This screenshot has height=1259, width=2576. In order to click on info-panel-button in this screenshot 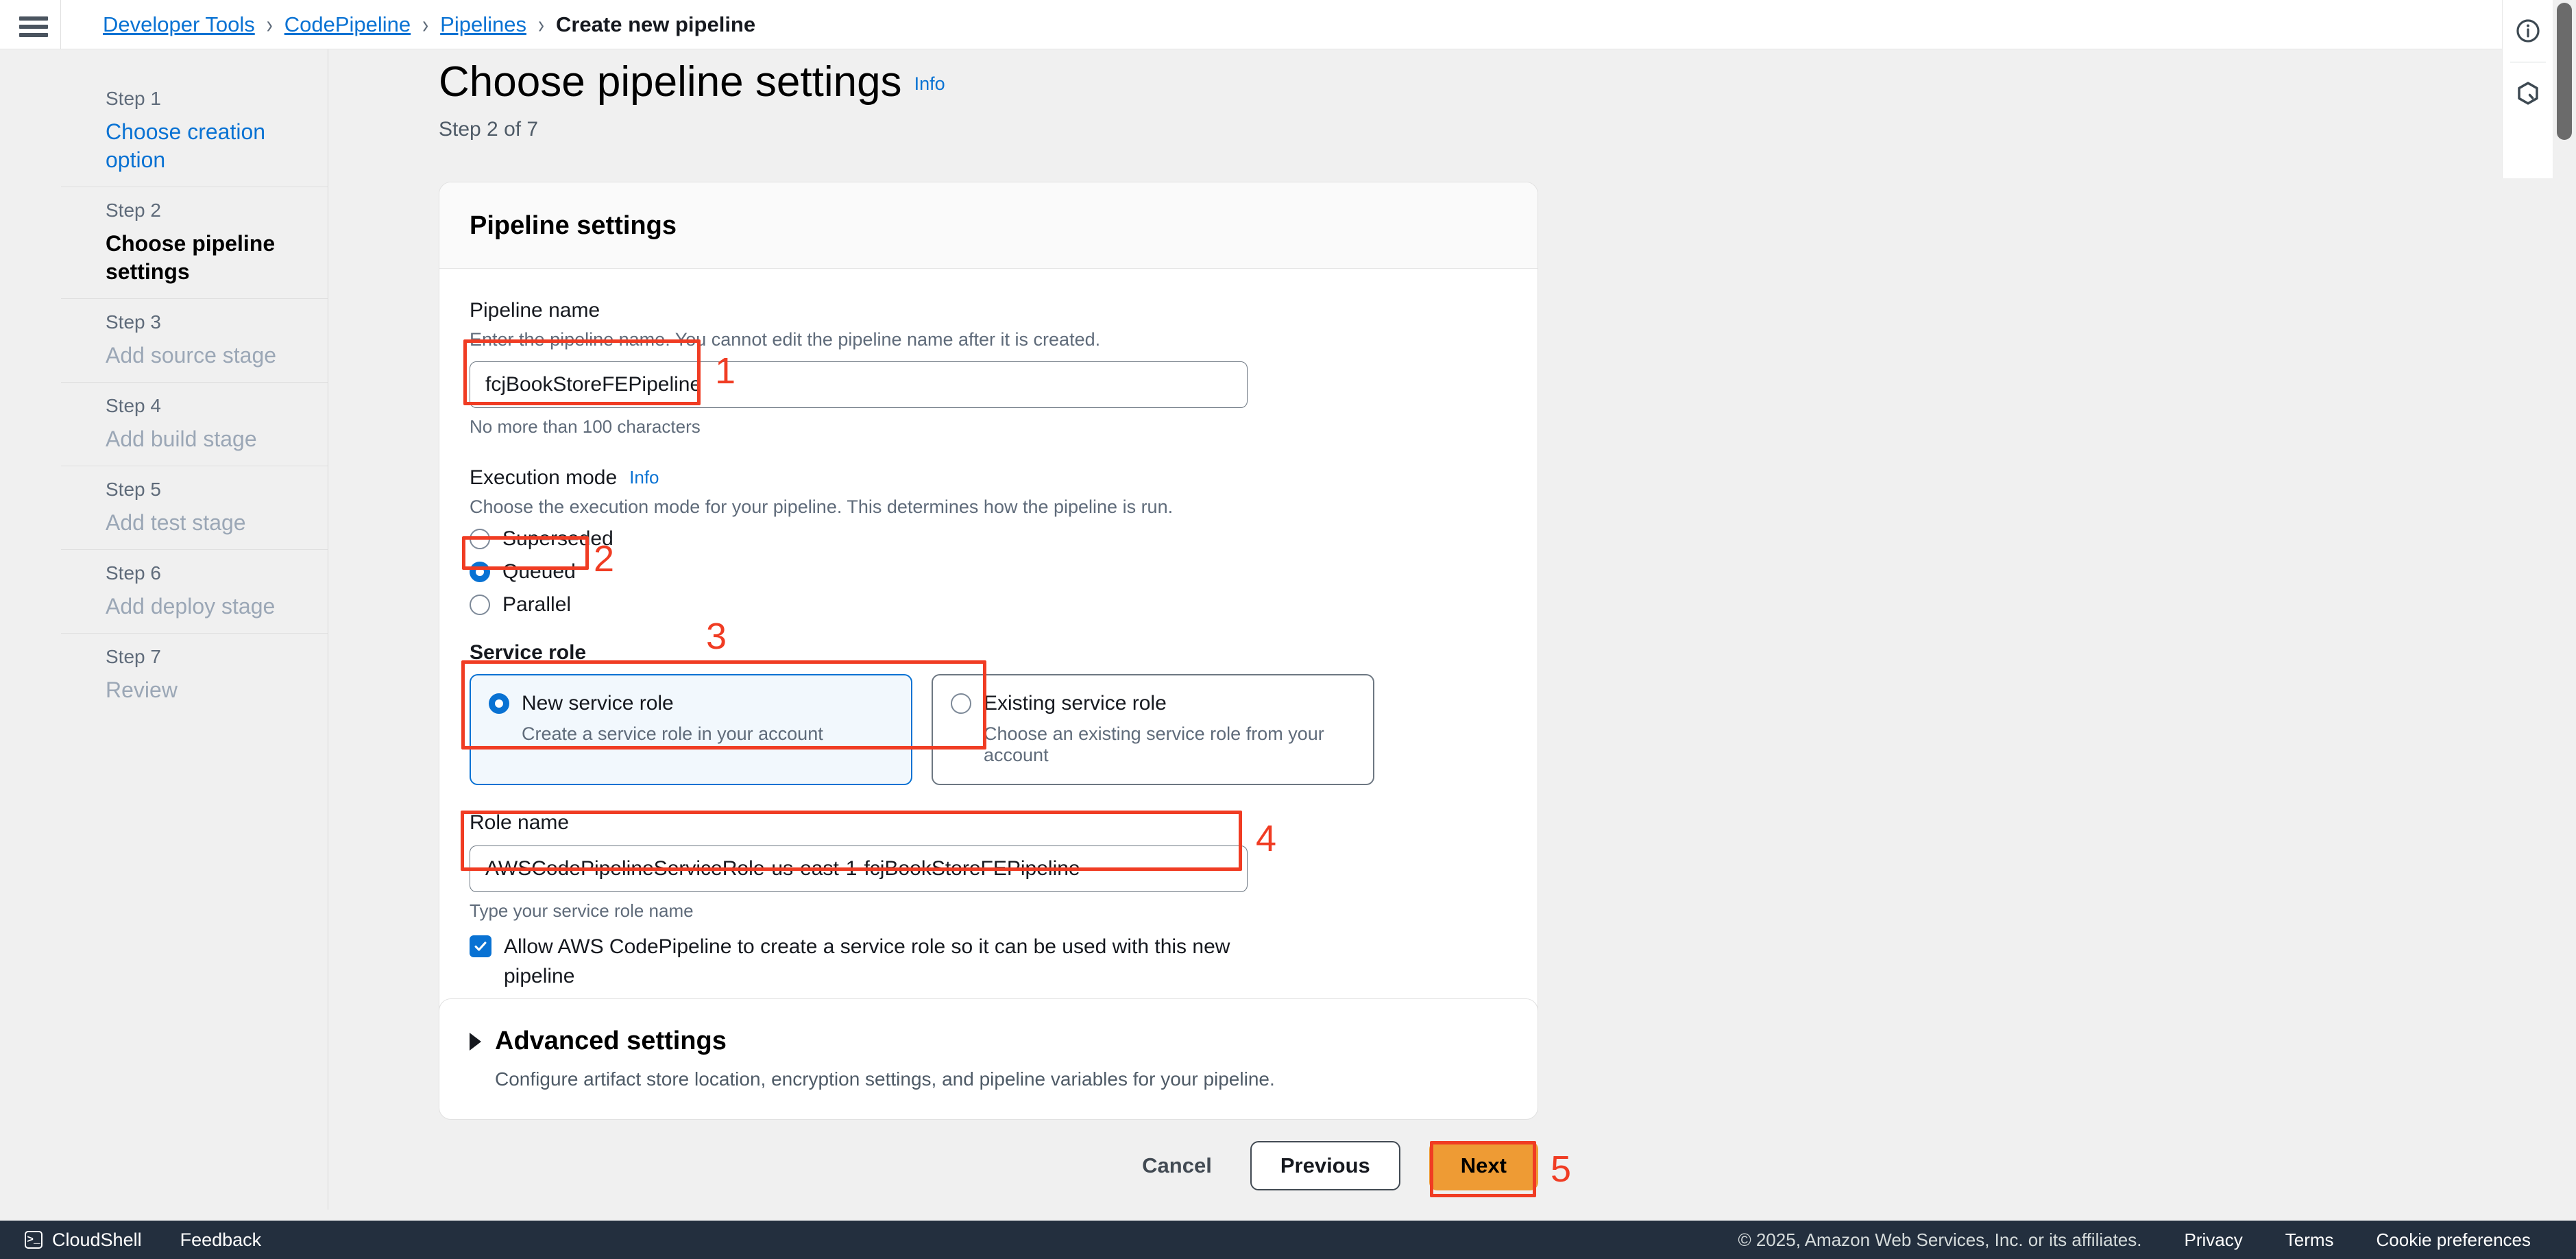, I will do `click(2528, 31)`.